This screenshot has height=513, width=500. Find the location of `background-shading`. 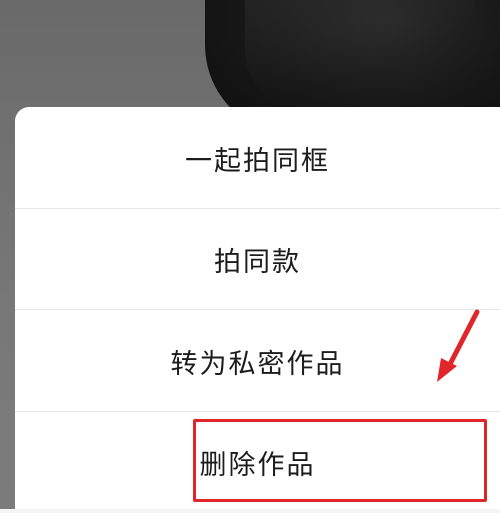

background-shading is located at coordinates (360, 55).